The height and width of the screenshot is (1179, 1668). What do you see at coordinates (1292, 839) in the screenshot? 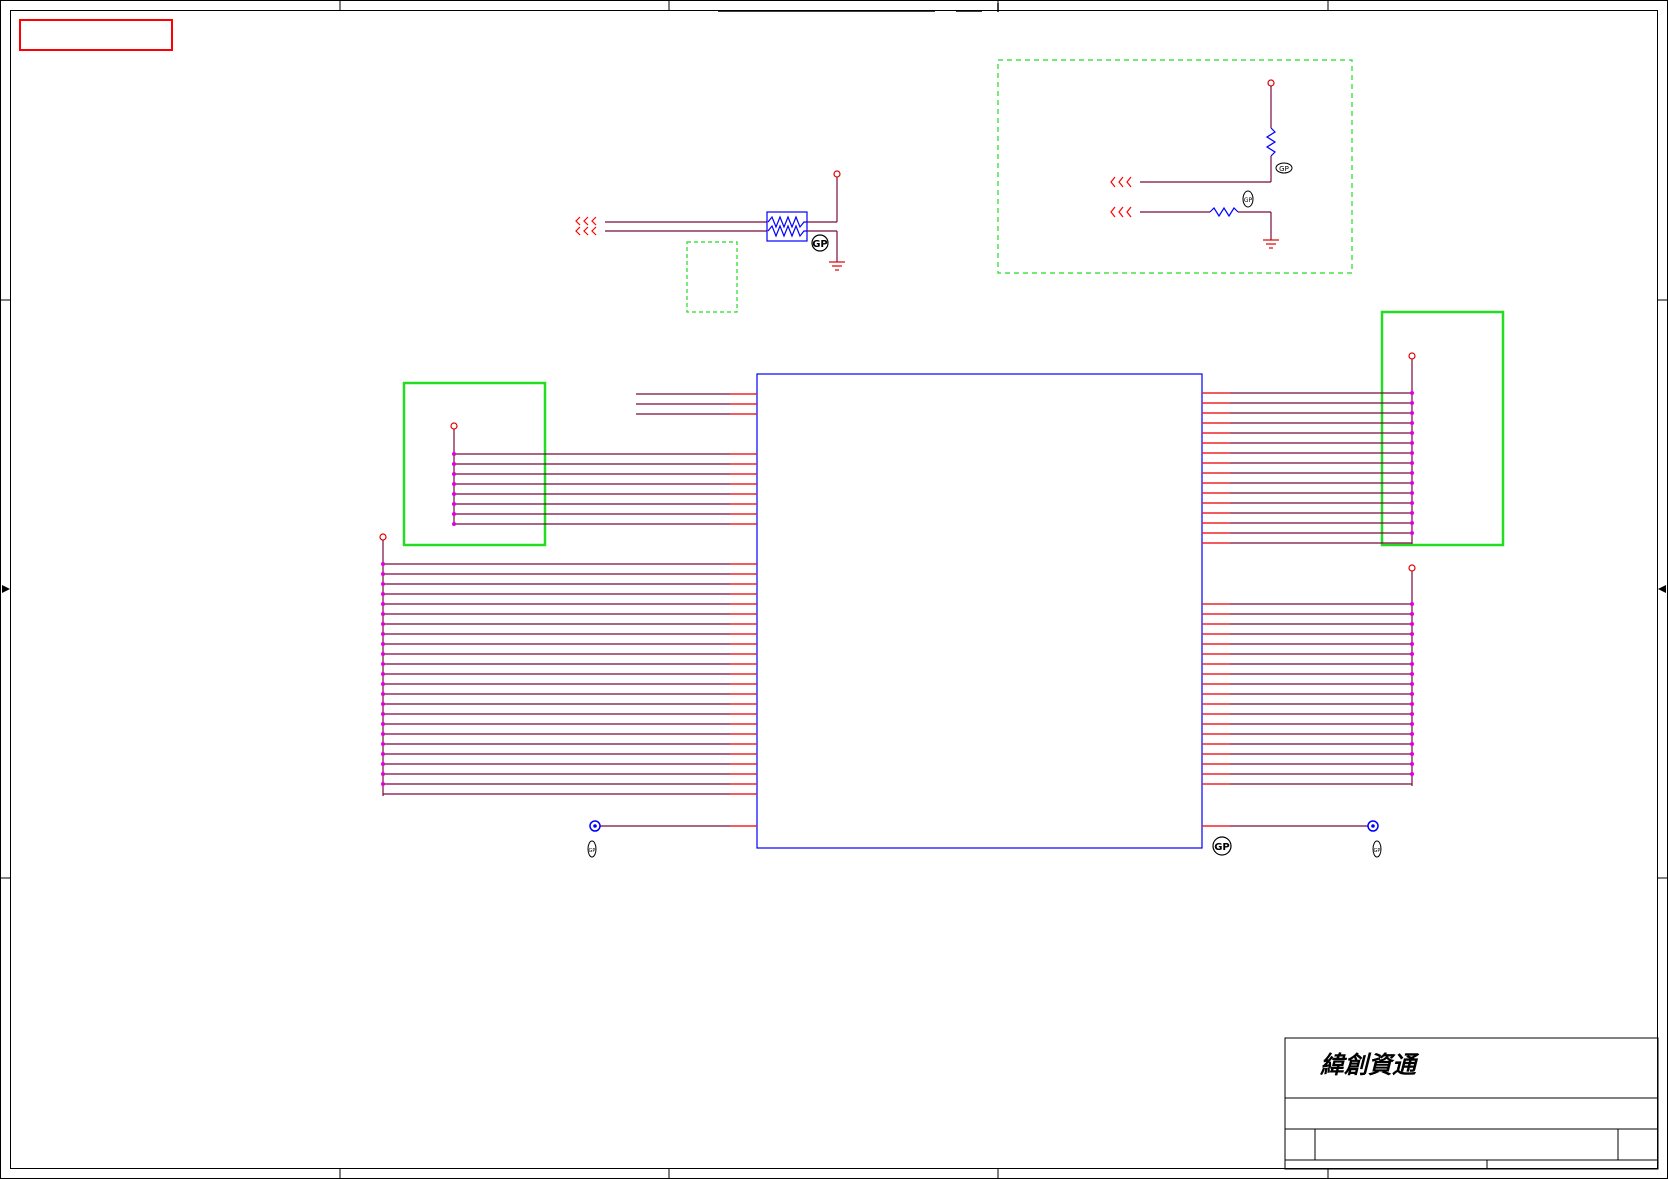
I see `bottom-right-test-point: GP GP` at bounding box center [1292, 839].